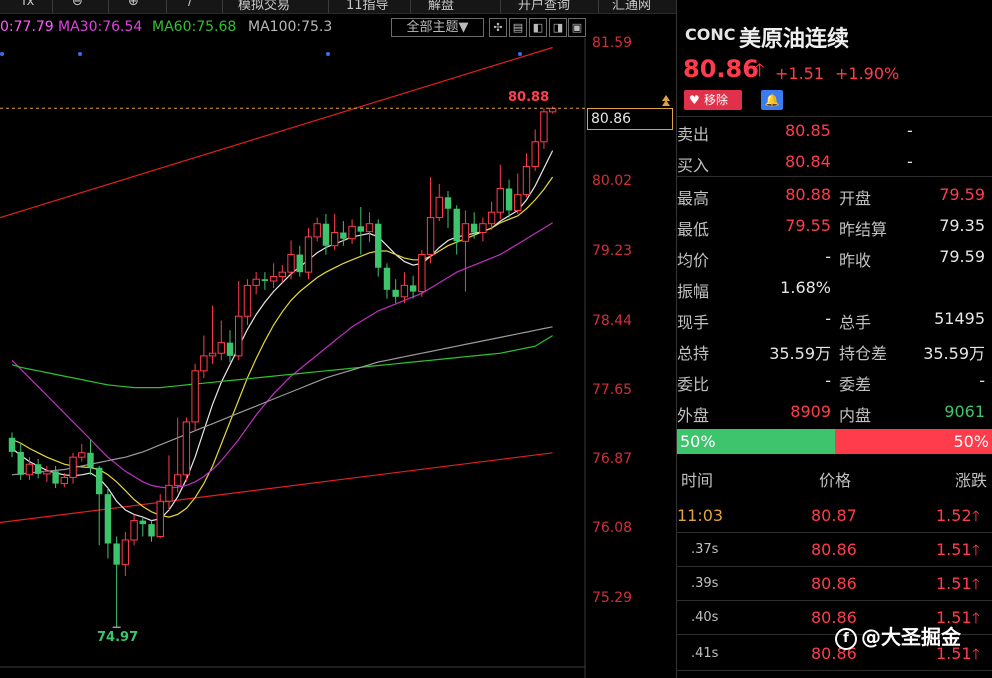 This screenshot has height=678, width=992. I want to click on alert-bell-button: 🔔, so click(772, 100).